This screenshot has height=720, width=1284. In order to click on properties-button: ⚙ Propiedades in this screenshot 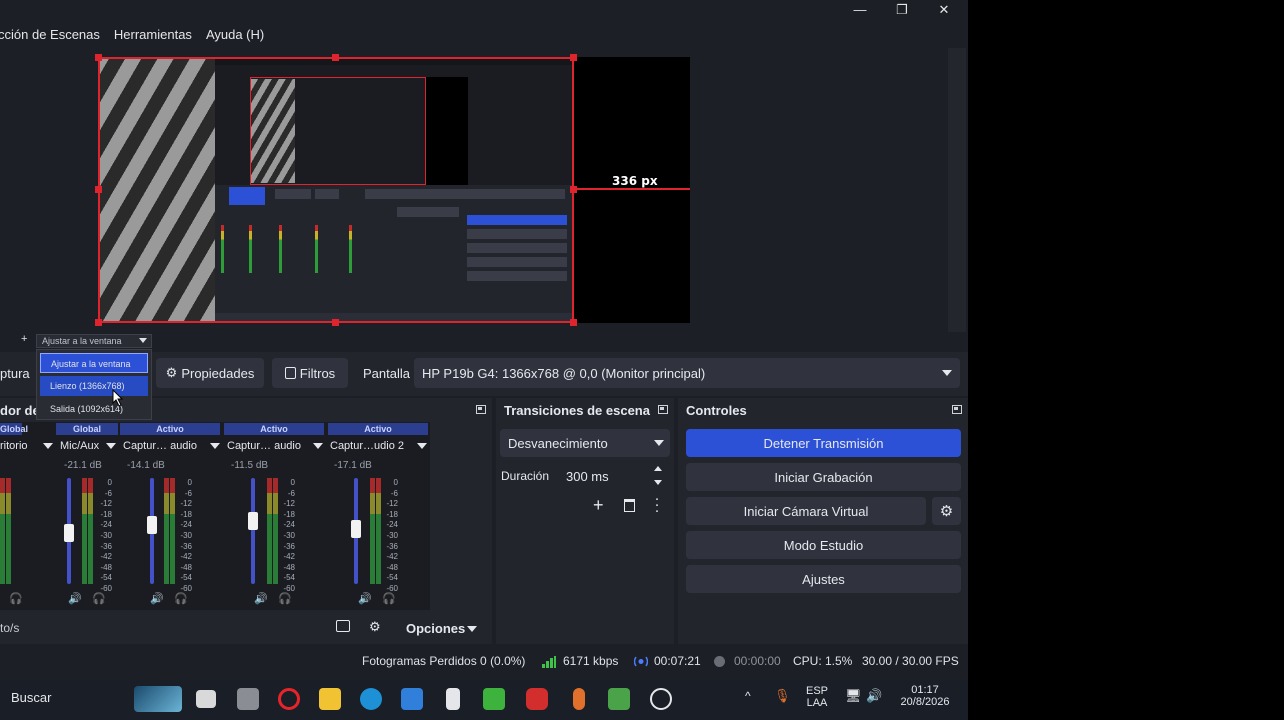, I will do `click(210, 373)`.